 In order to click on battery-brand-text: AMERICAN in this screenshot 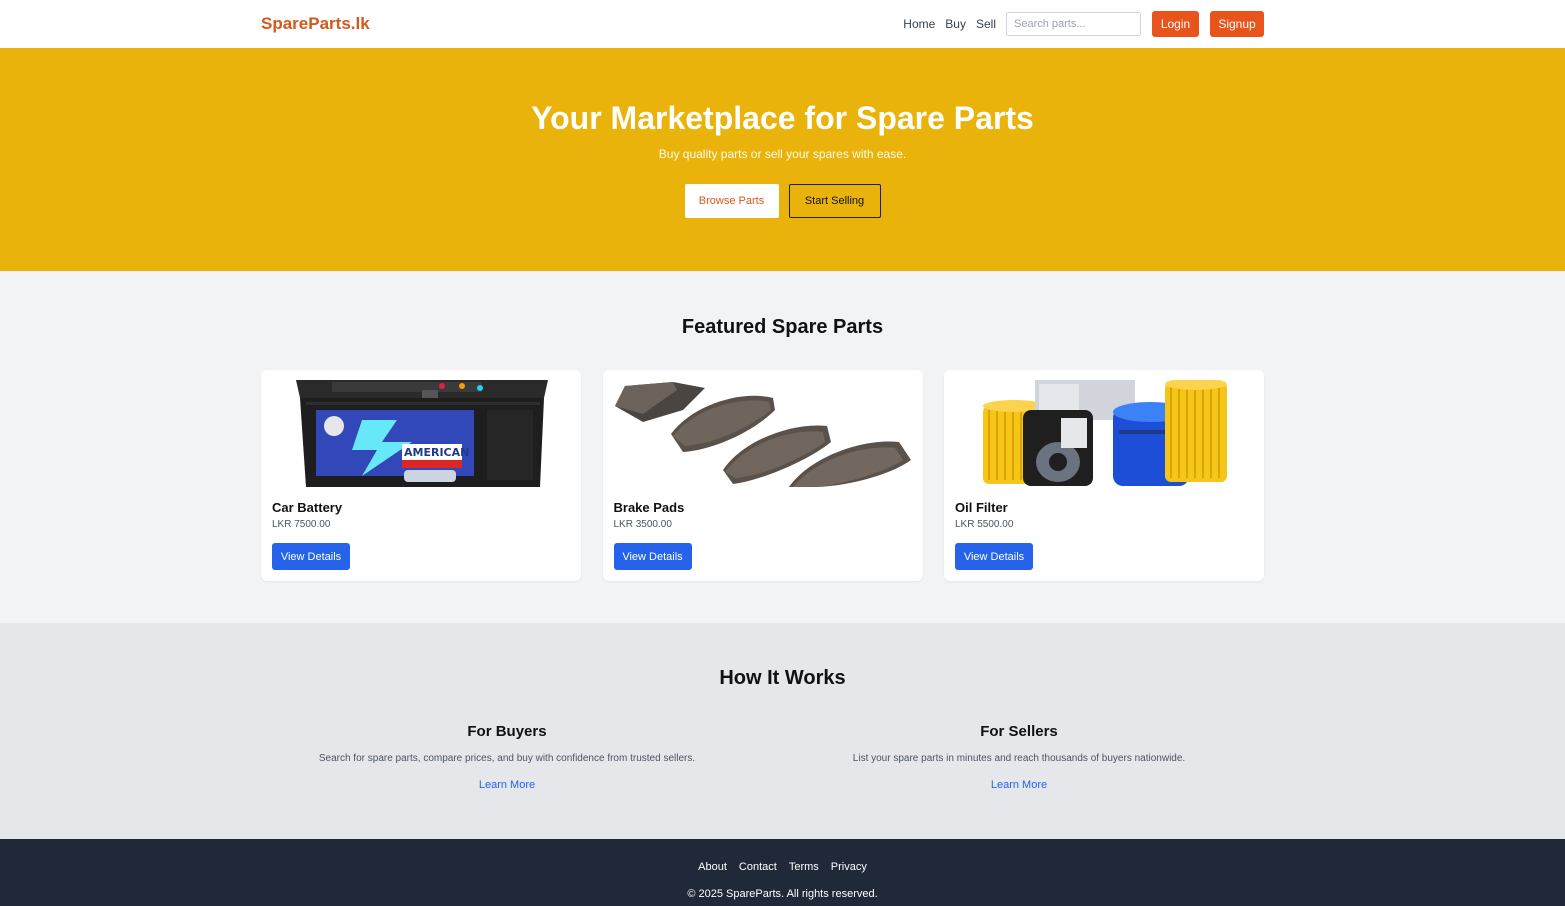, I will do `click(436, 452)`.